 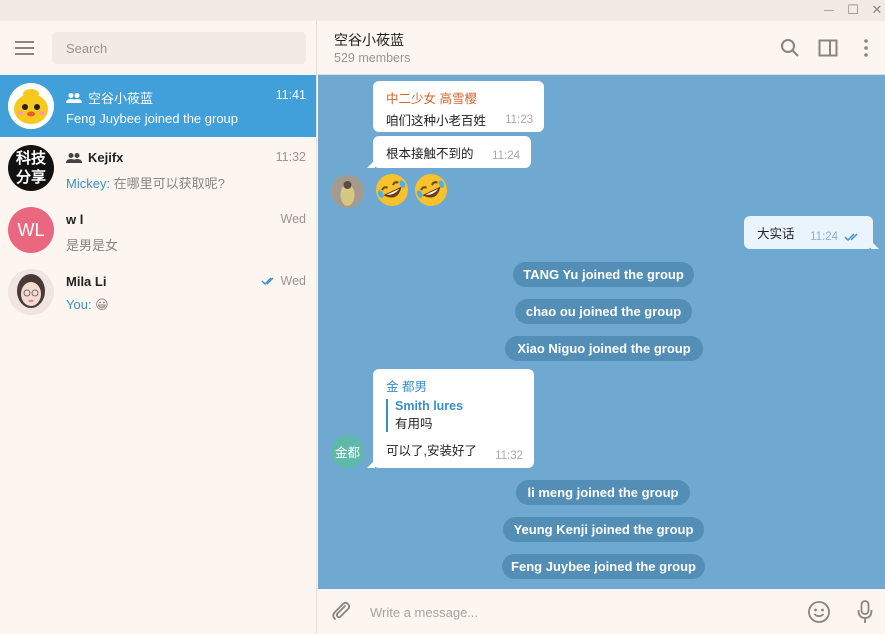 I want to click on chat-title: 空谷小莜蓝, so click(x=369, y=40).